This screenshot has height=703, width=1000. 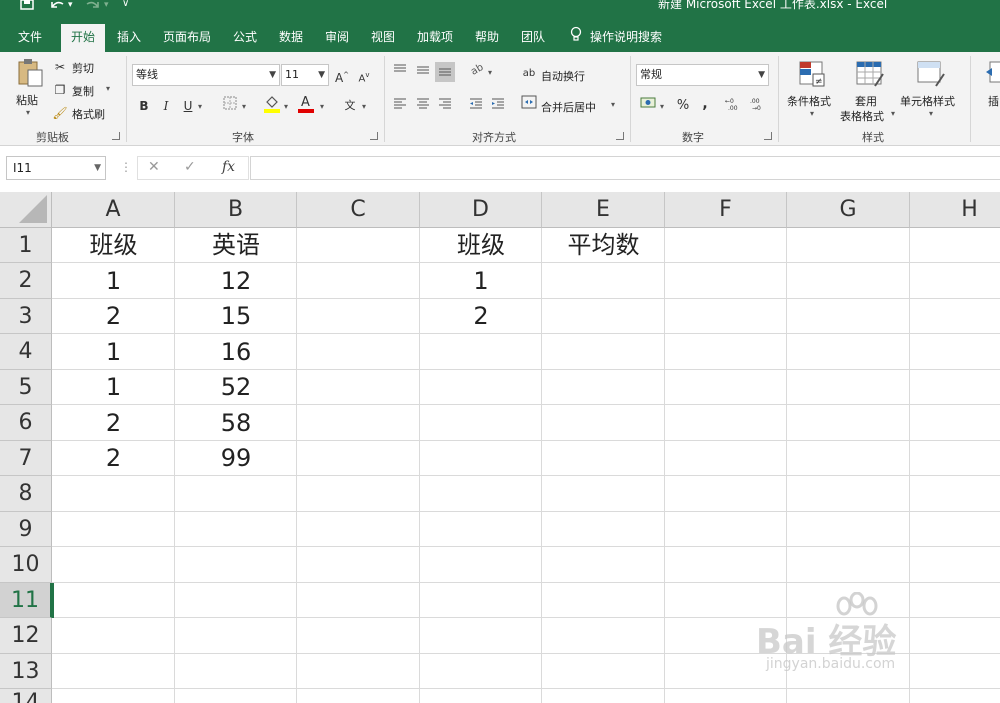 What do you see at coordinates (230, 106) in the screenshot?
I see `borders-icon` at bounding box center [230, 106].